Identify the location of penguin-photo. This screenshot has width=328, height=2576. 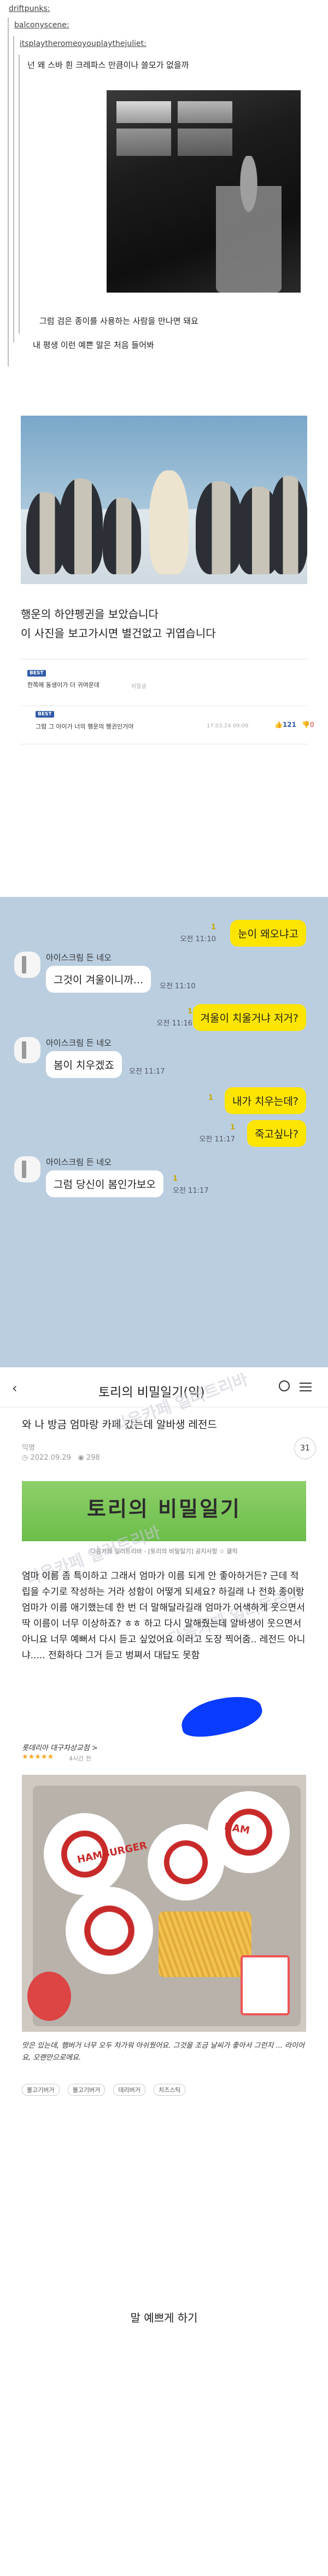
(164, 500).